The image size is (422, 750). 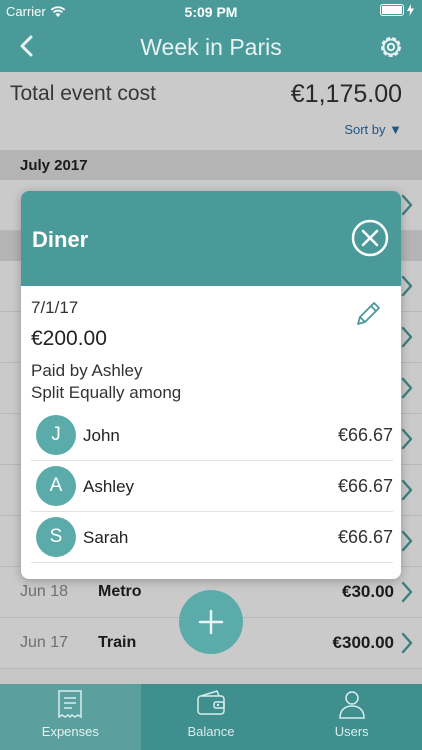 I want to click on pencil-icon, so click(x=368, y=314).